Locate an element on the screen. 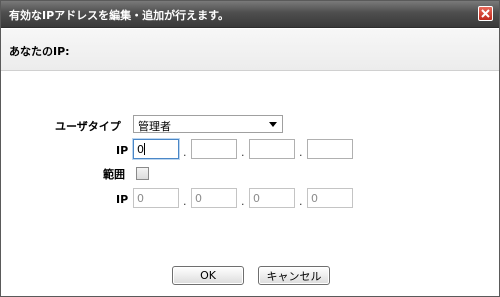  ok-button-label: OK is located at coordinates (208, 275).